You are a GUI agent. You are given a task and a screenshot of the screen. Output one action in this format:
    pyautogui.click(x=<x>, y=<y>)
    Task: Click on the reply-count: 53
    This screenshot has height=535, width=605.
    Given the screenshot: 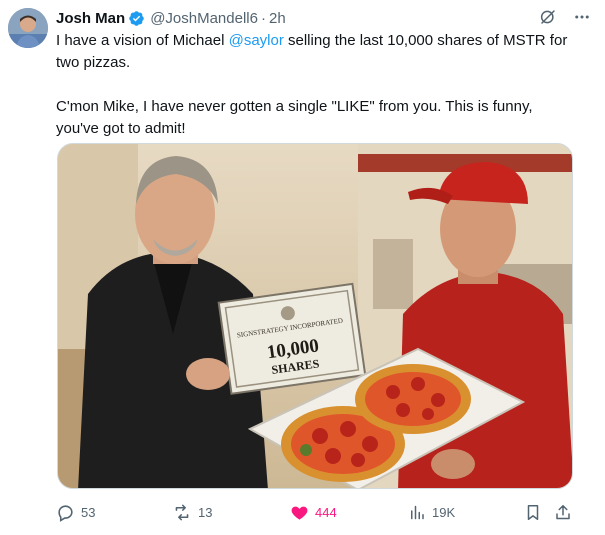 What is the action you would take?
    pyautogui.click(x=88, y=512)
    